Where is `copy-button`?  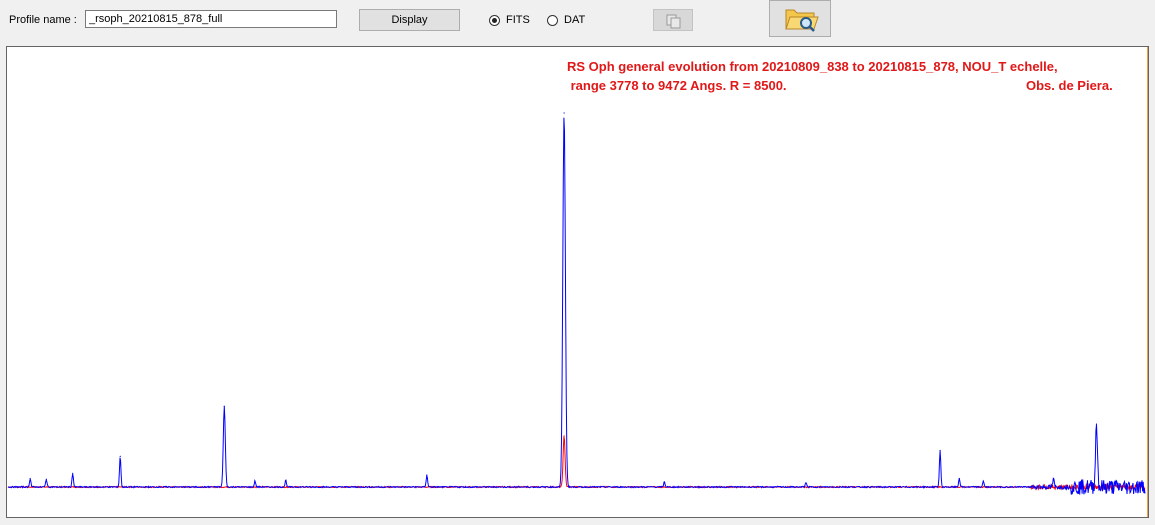
copy-button is located at coordinates (673, 20).